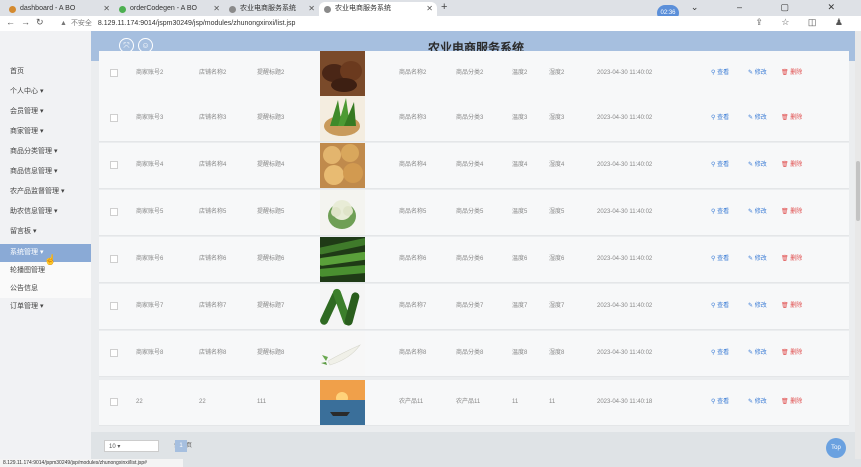 This screenshot has width=861, height=467. Describe the element at coordinates (262, 402) in the screenshot. I see `cell-title: 111` at that location.